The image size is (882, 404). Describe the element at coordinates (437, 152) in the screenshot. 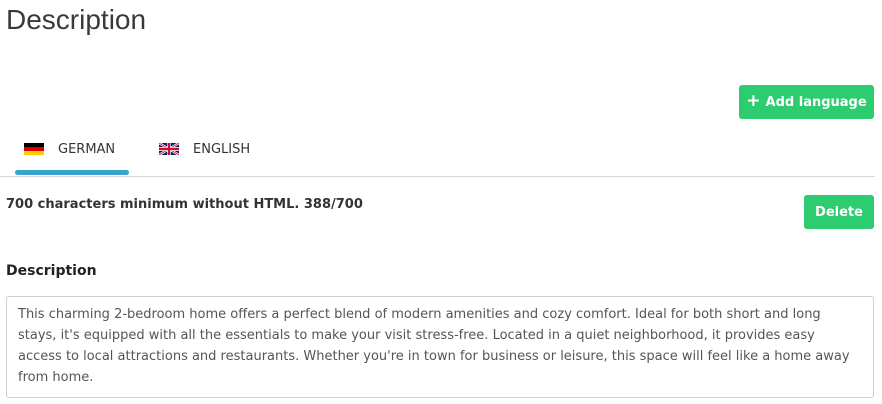

I see `language-tabs: GERMAN ENGLISH` at that location.